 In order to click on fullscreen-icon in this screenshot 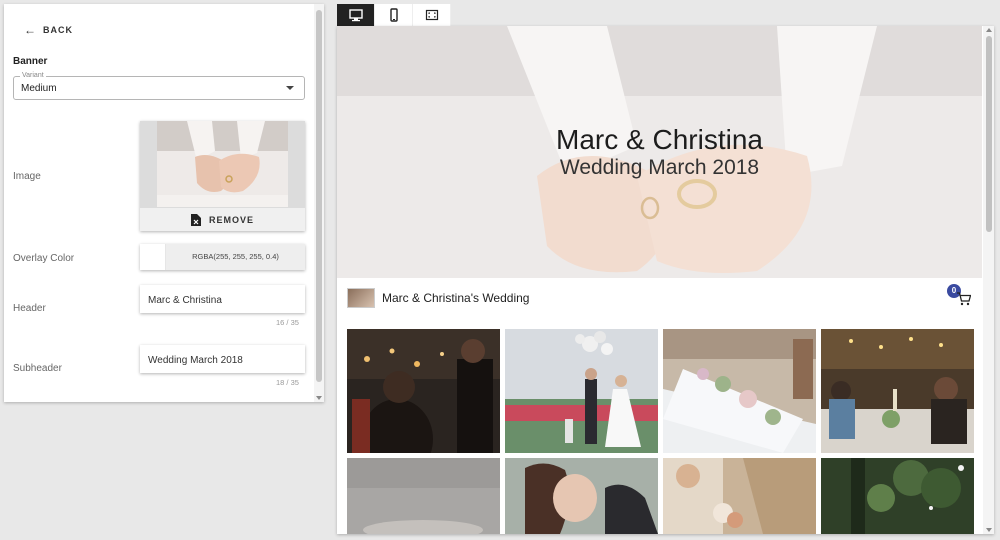, I will do `click(431, 15)`.